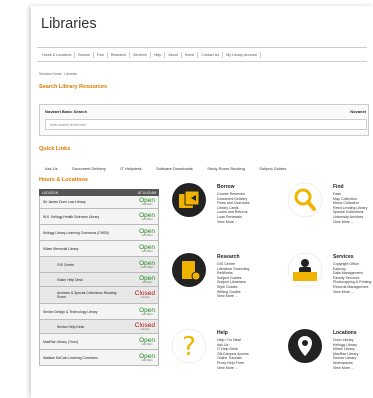 Image resolution: width=373 pixels, height=398 pixels. I want to click on nav-contact-us: Contact Us, so click(211, 54).